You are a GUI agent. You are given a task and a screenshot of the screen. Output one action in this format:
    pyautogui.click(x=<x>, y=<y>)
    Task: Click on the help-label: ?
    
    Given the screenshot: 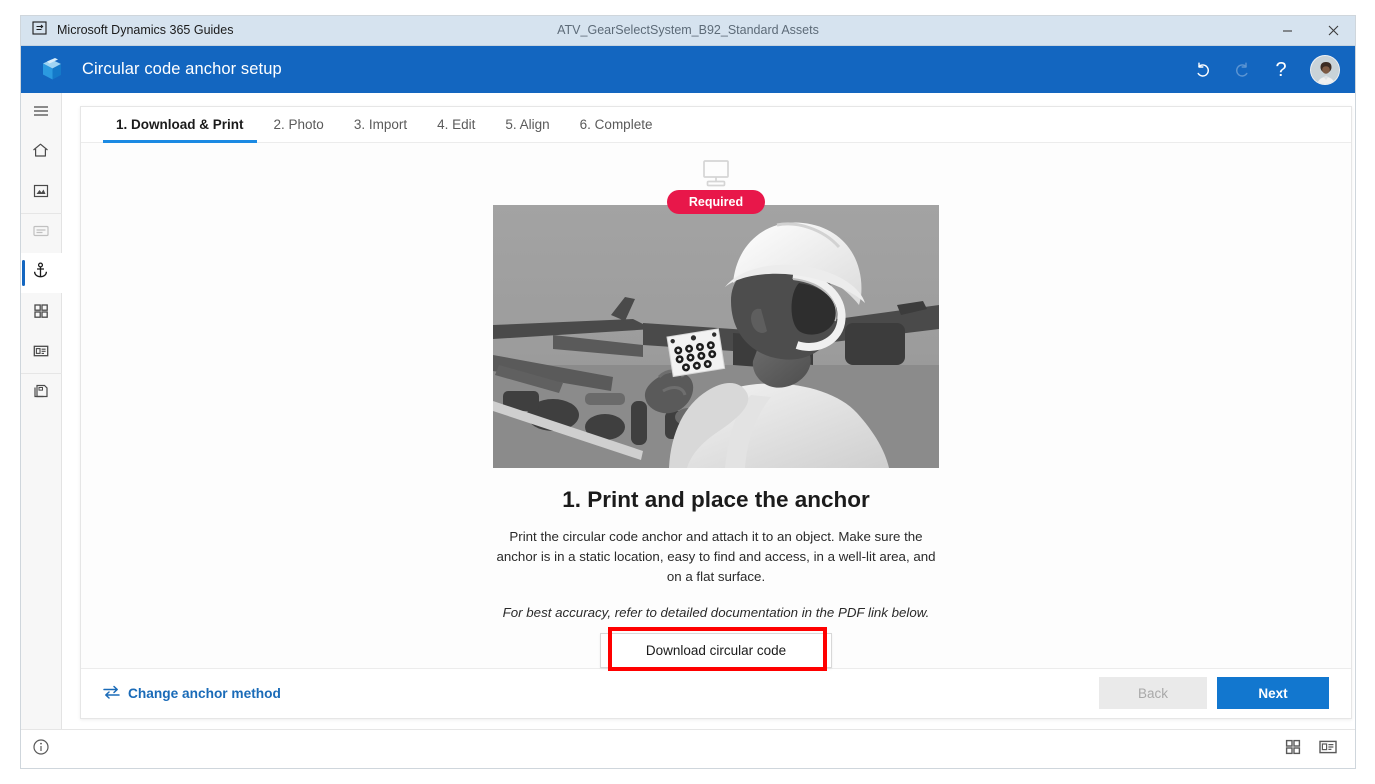 What is the action you would take?
    pyautogui.click(x=1281, y=69)
    